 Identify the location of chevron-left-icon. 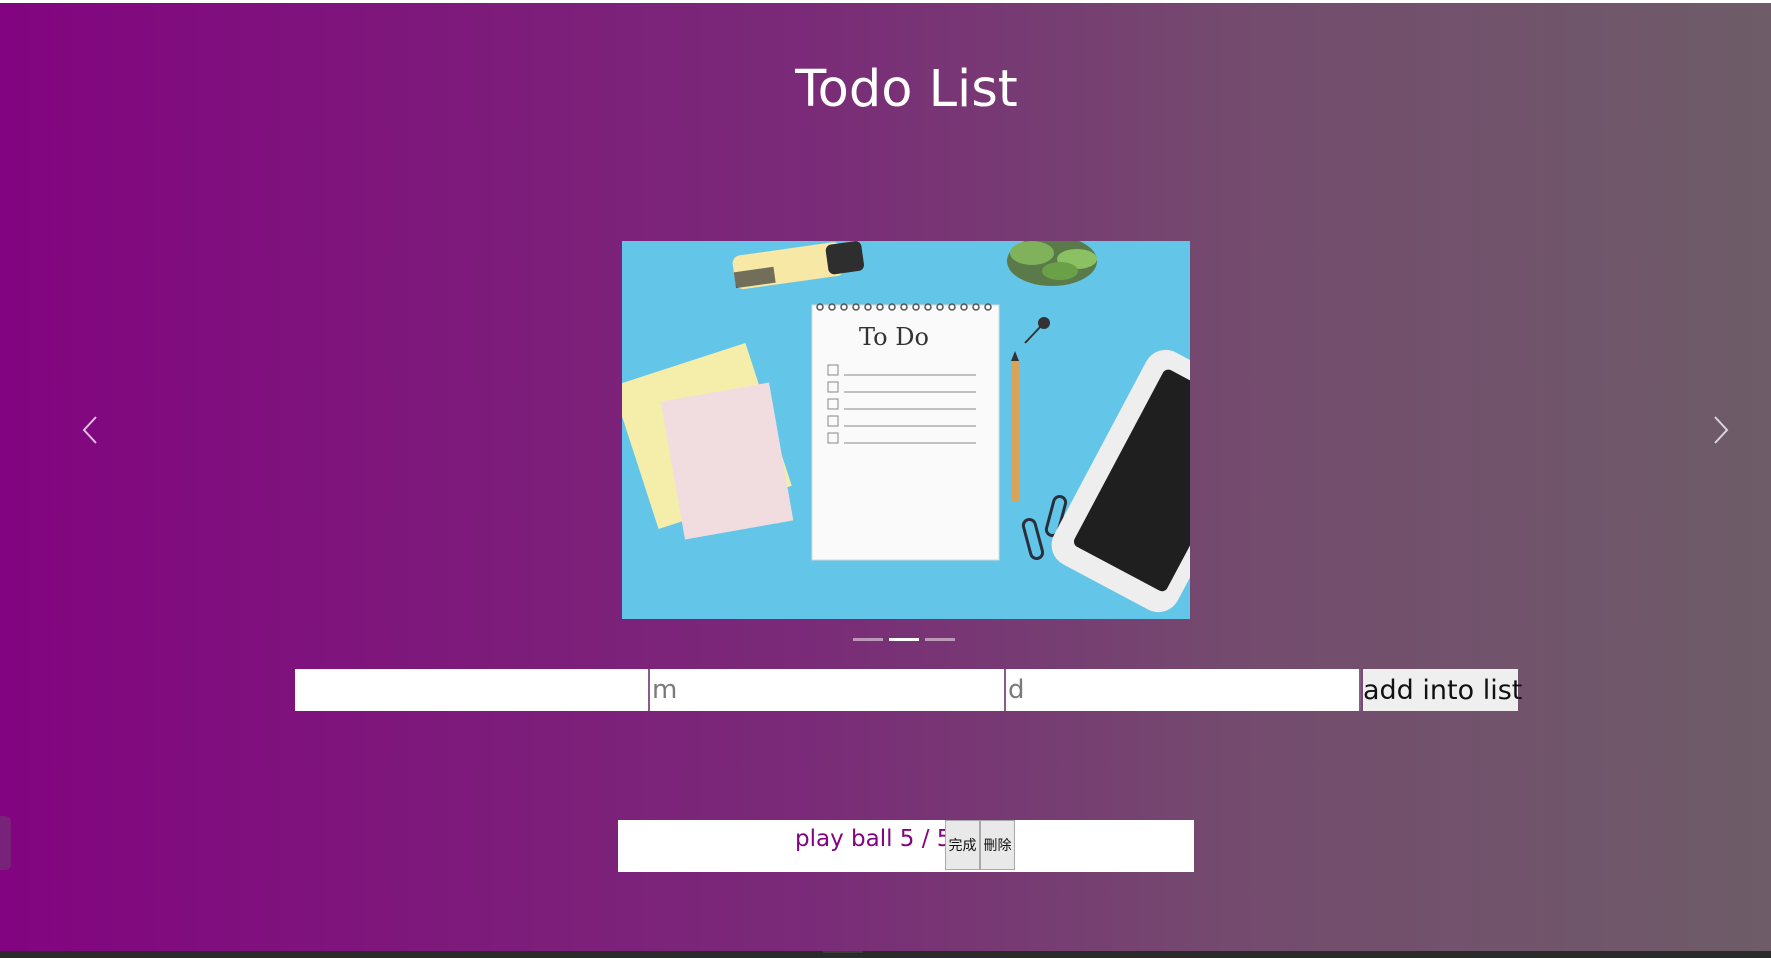
(89, 430).